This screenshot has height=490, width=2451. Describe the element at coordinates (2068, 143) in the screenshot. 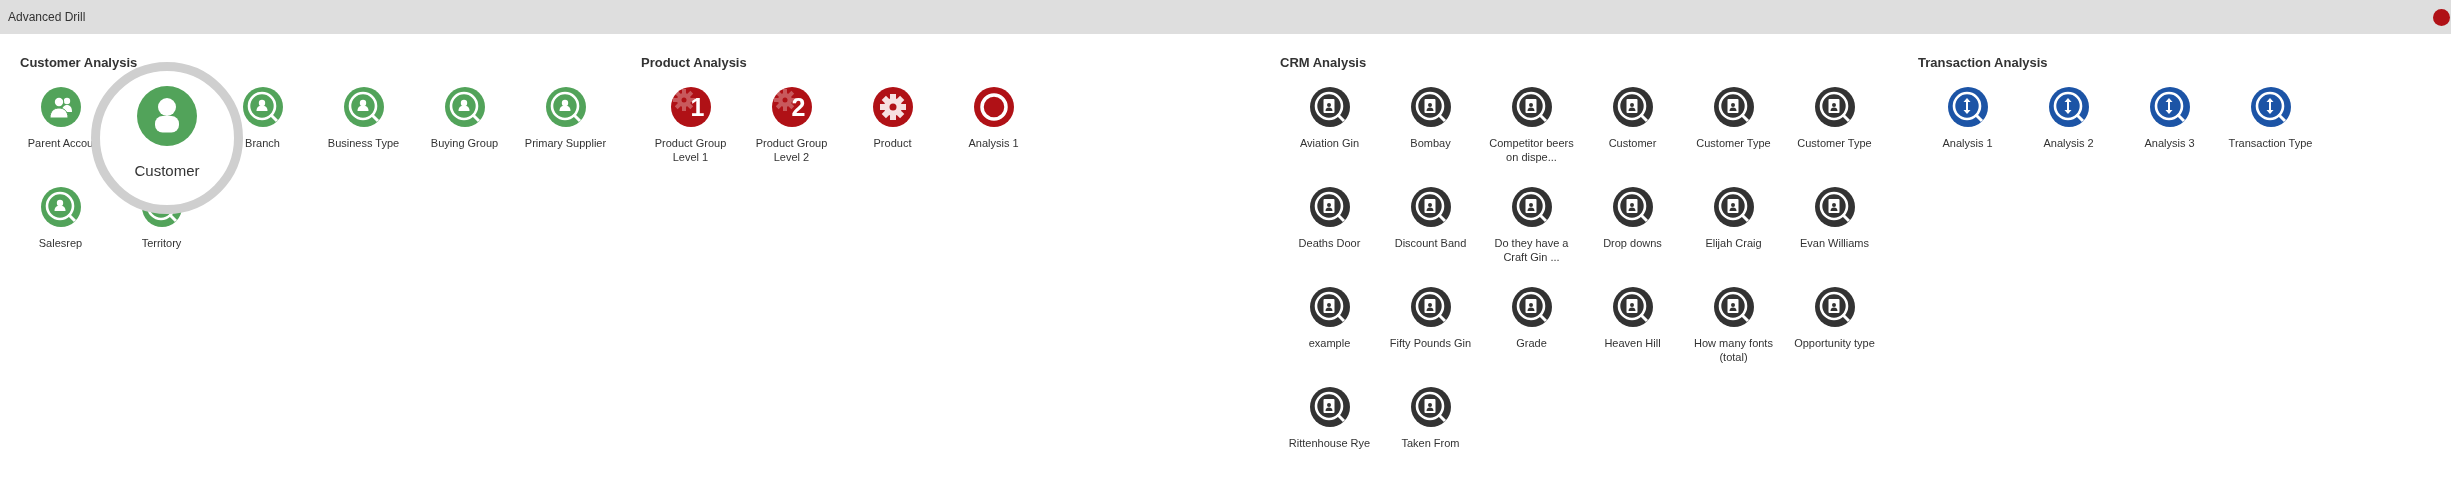

I see `item-label: Analysis 2` at that location.